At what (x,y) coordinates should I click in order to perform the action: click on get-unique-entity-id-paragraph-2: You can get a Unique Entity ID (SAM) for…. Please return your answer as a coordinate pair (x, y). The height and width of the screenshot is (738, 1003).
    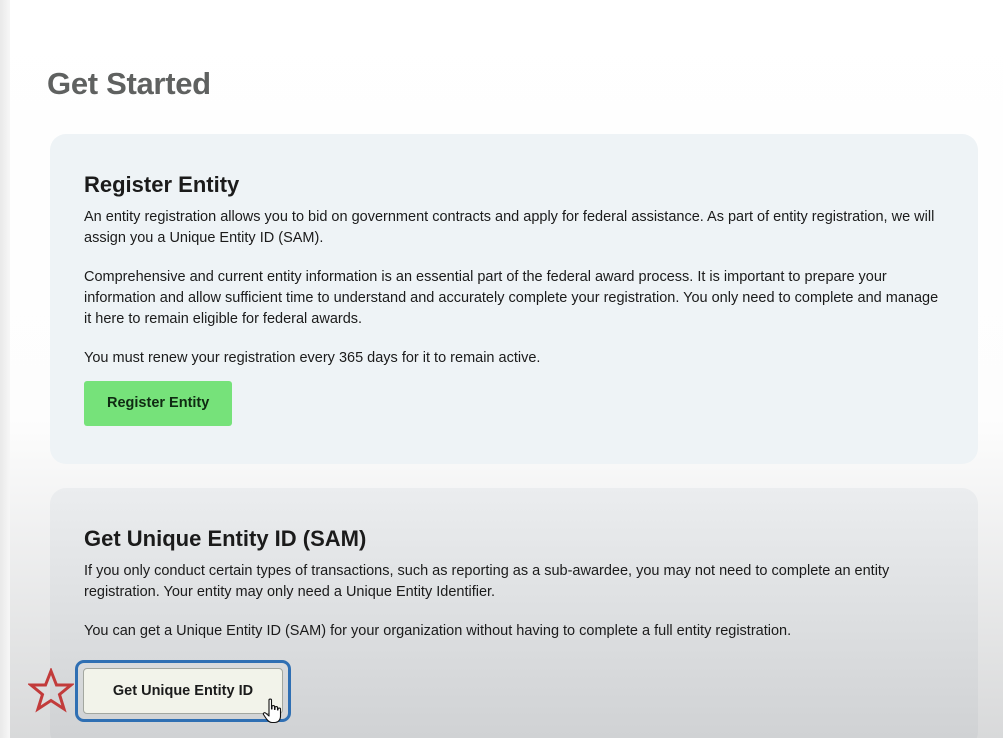
    Looking at the image, I should click on (438, 631).